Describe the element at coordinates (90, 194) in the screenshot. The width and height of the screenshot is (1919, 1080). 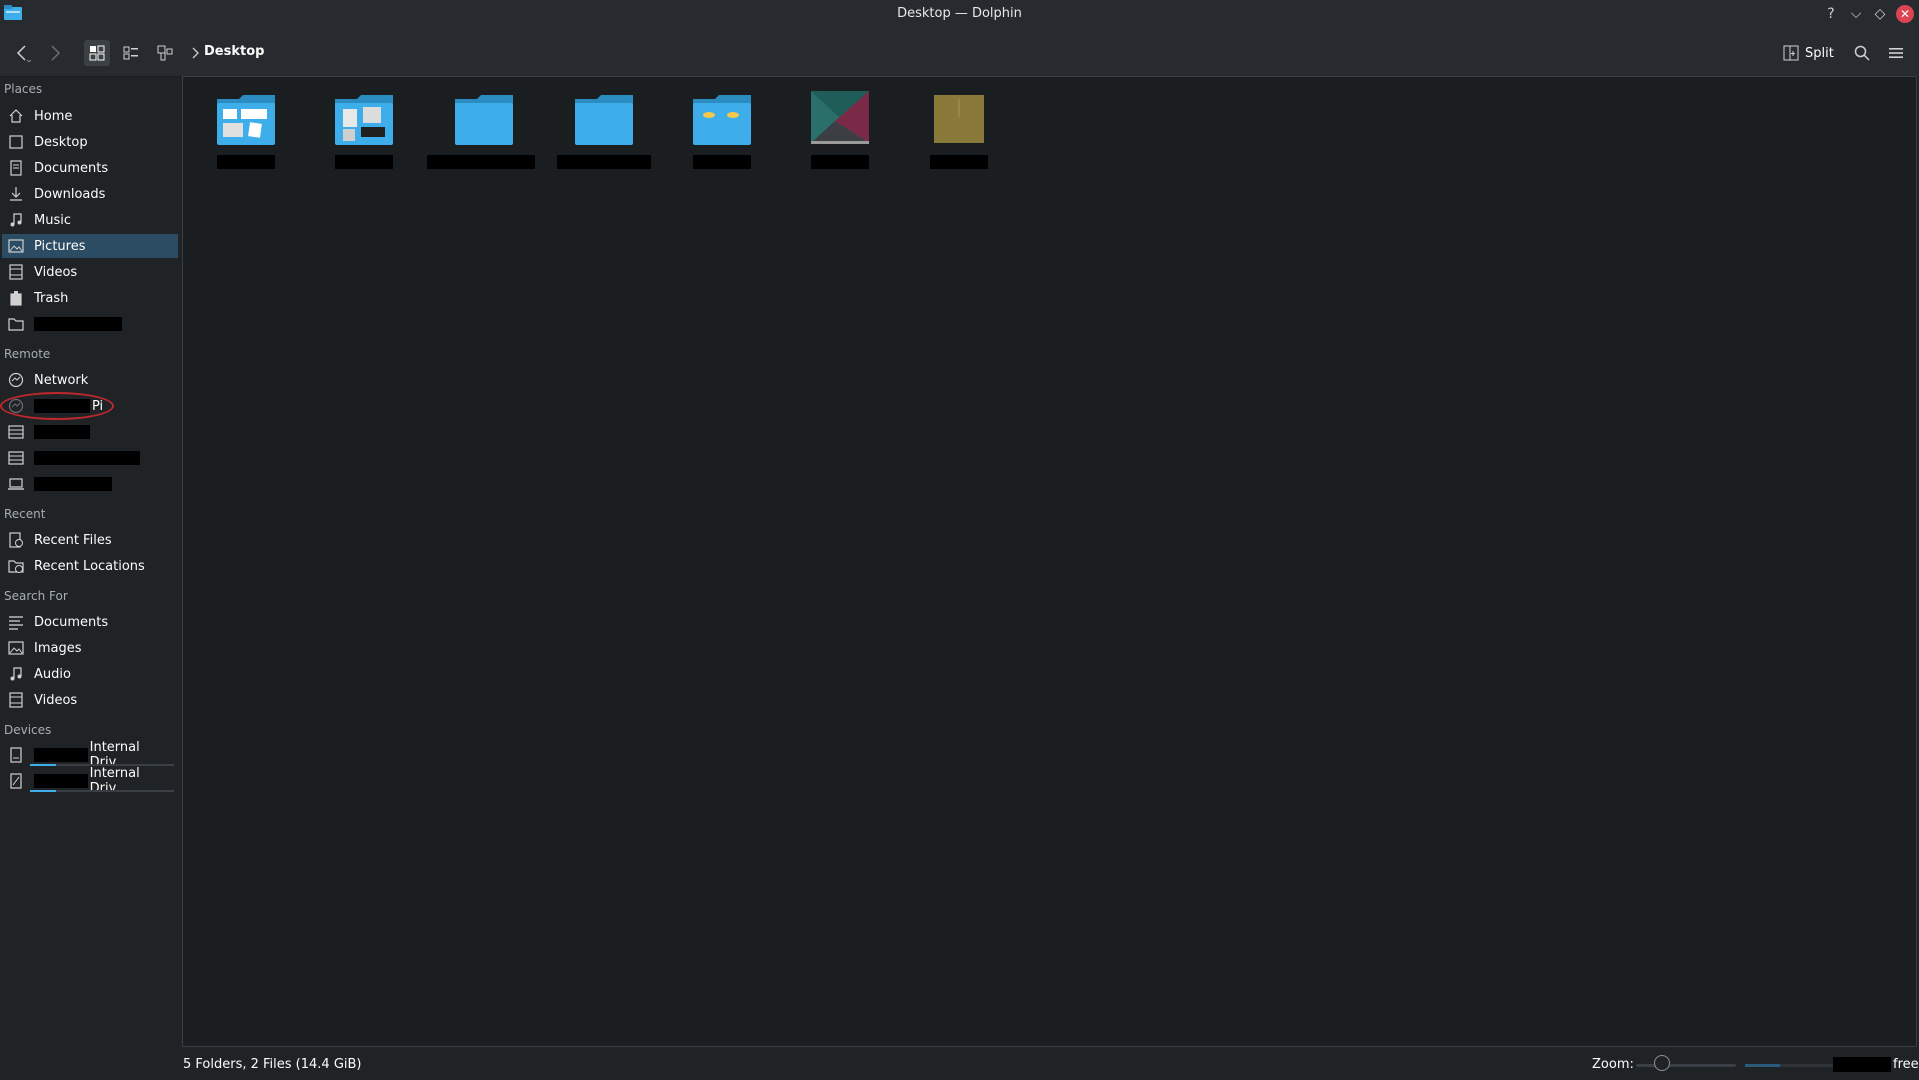
I see `sidebar-item-downloads: Downloads` at that location.